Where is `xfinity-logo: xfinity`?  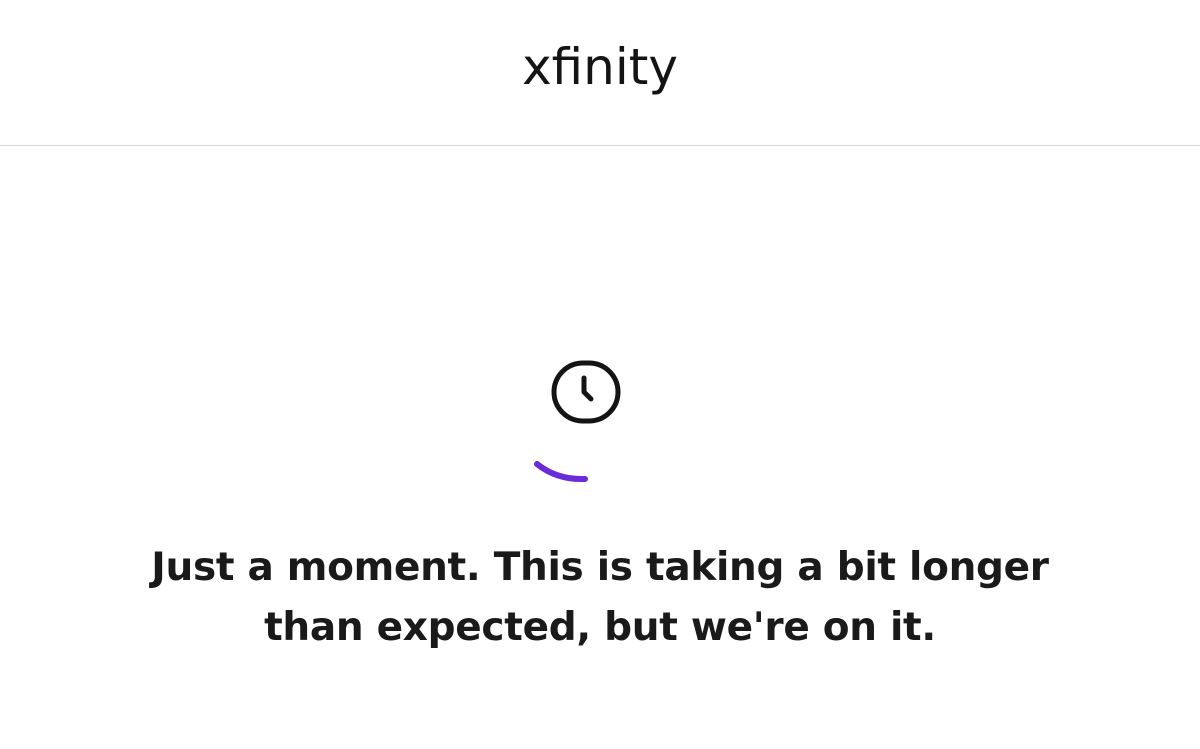 xfinity-logo: xfinity is located at coordinates (600, 67).